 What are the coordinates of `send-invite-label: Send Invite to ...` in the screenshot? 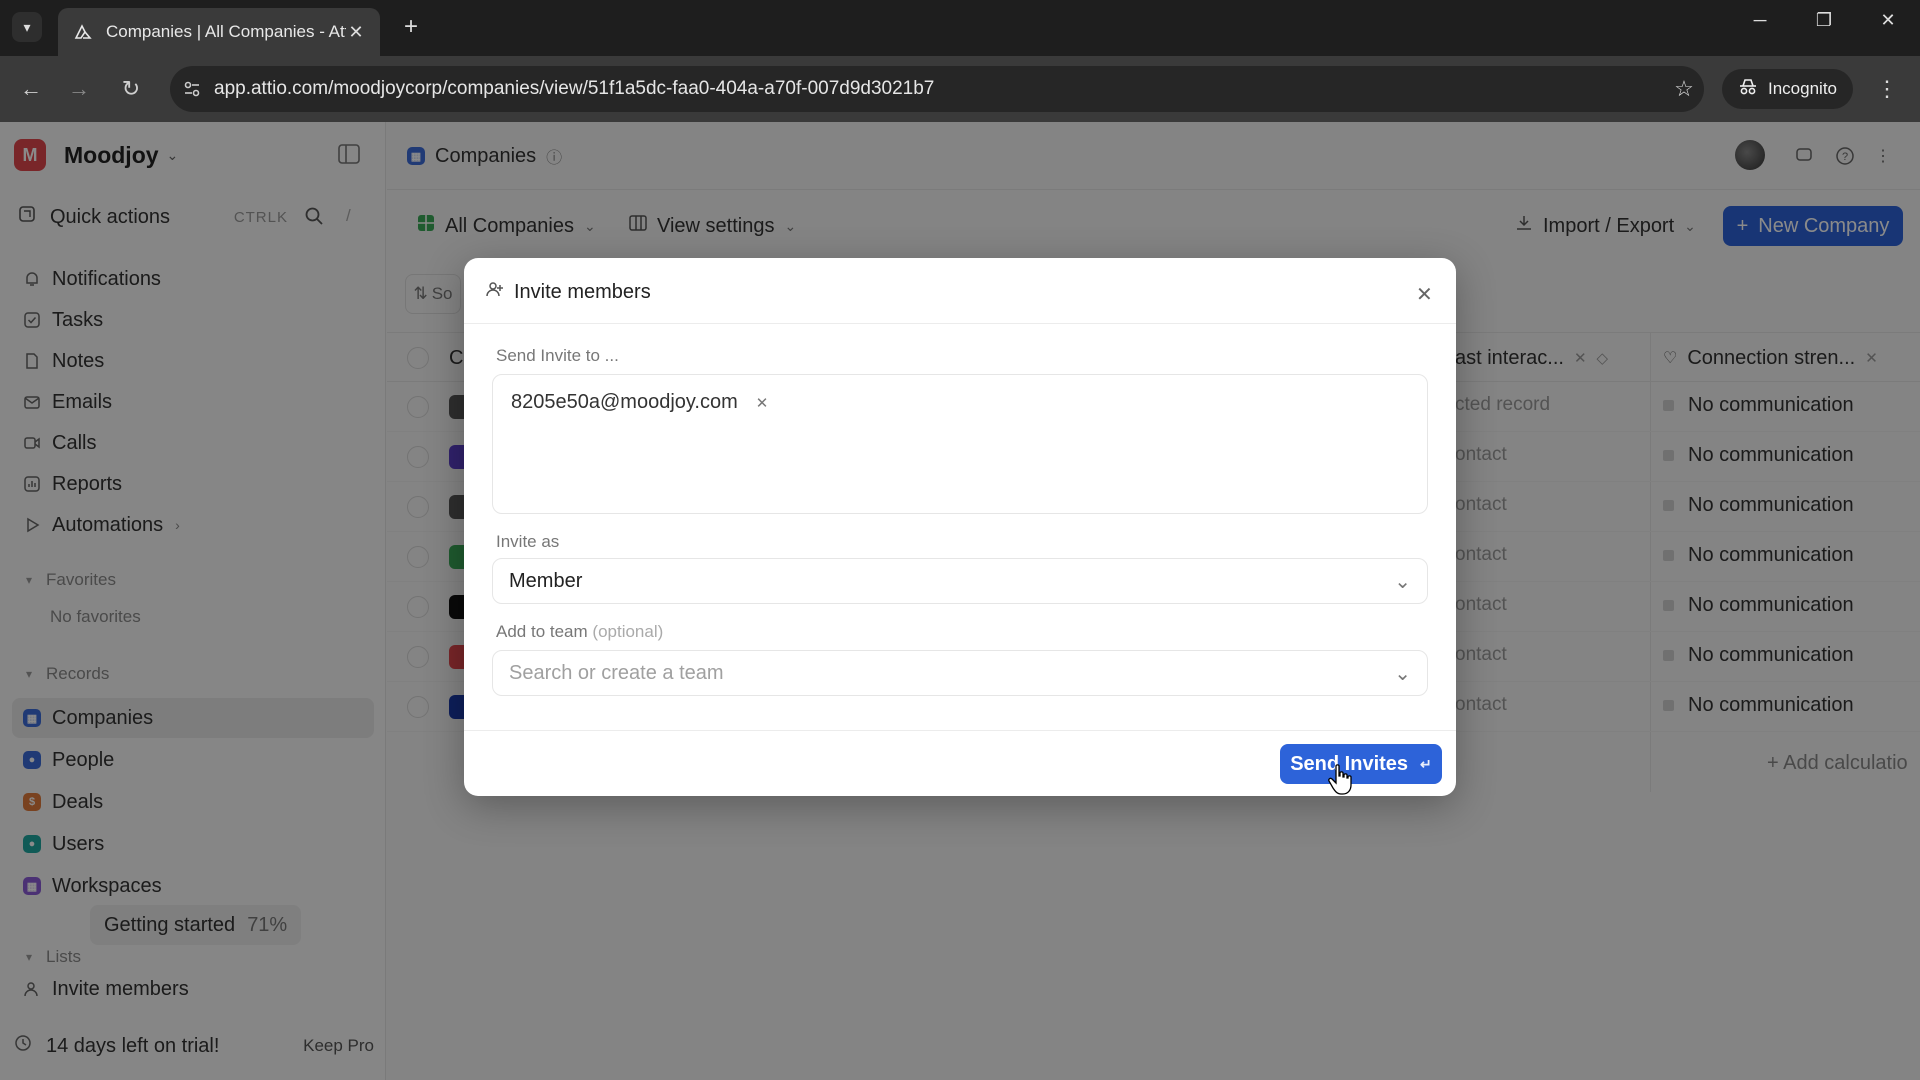 It's located at (557, 355).